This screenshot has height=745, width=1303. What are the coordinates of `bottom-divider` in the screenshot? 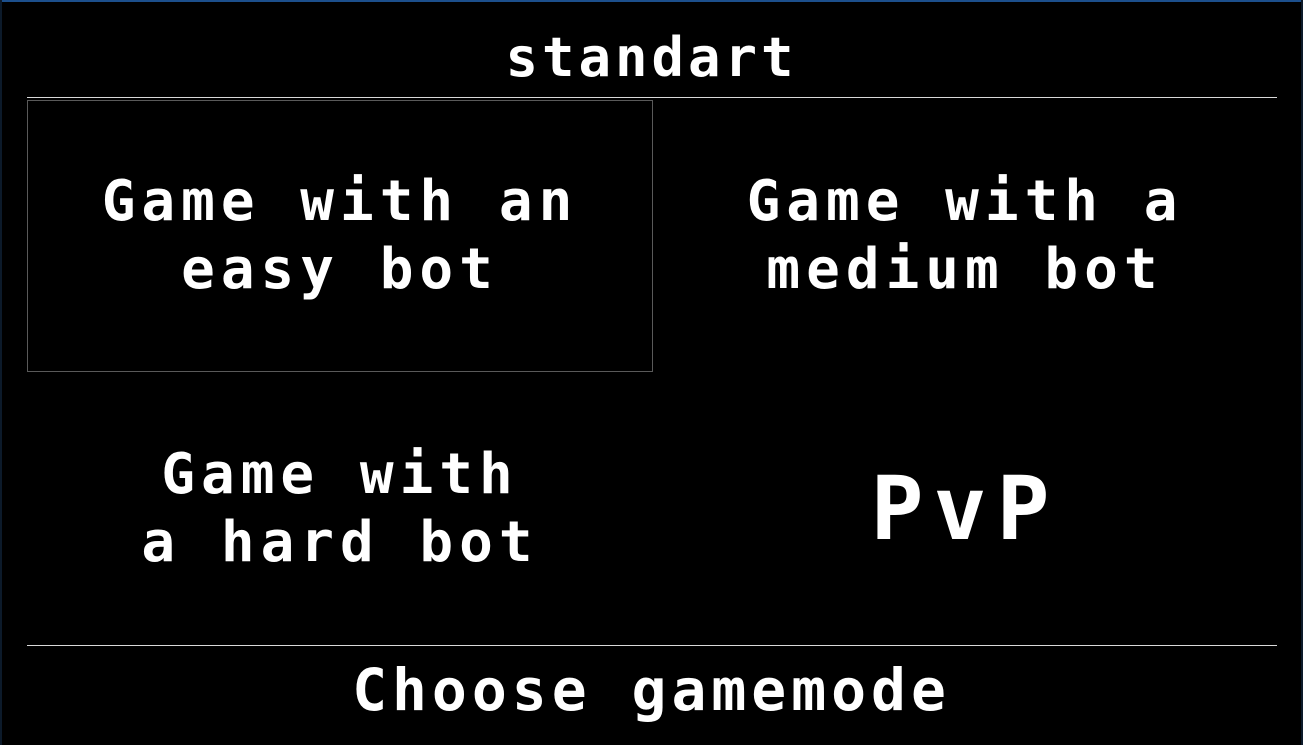 It's located at (652, 645).